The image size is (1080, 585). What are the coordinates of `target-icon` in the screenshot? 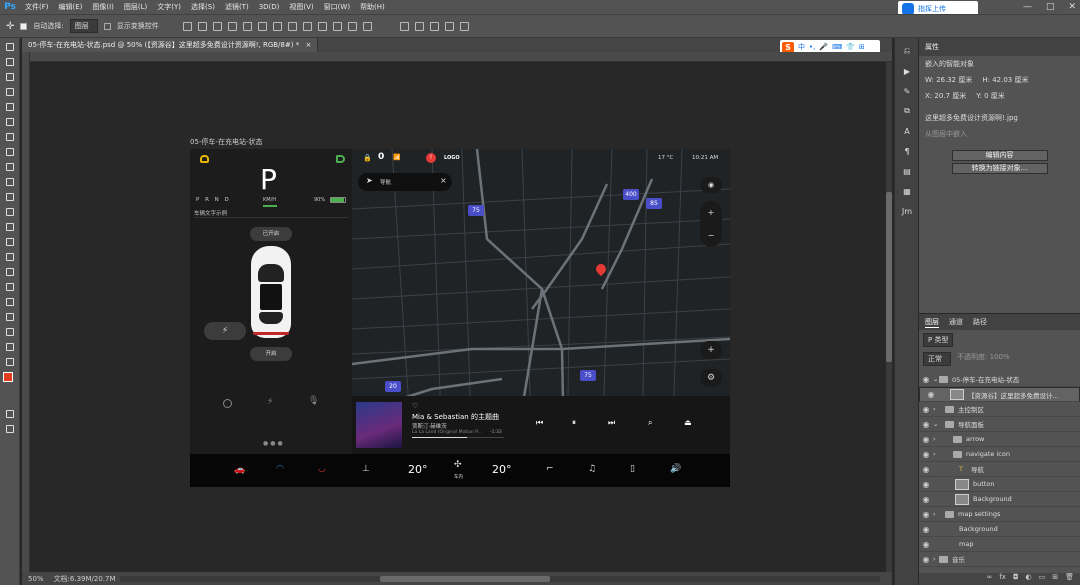 It's located at (227, 403).